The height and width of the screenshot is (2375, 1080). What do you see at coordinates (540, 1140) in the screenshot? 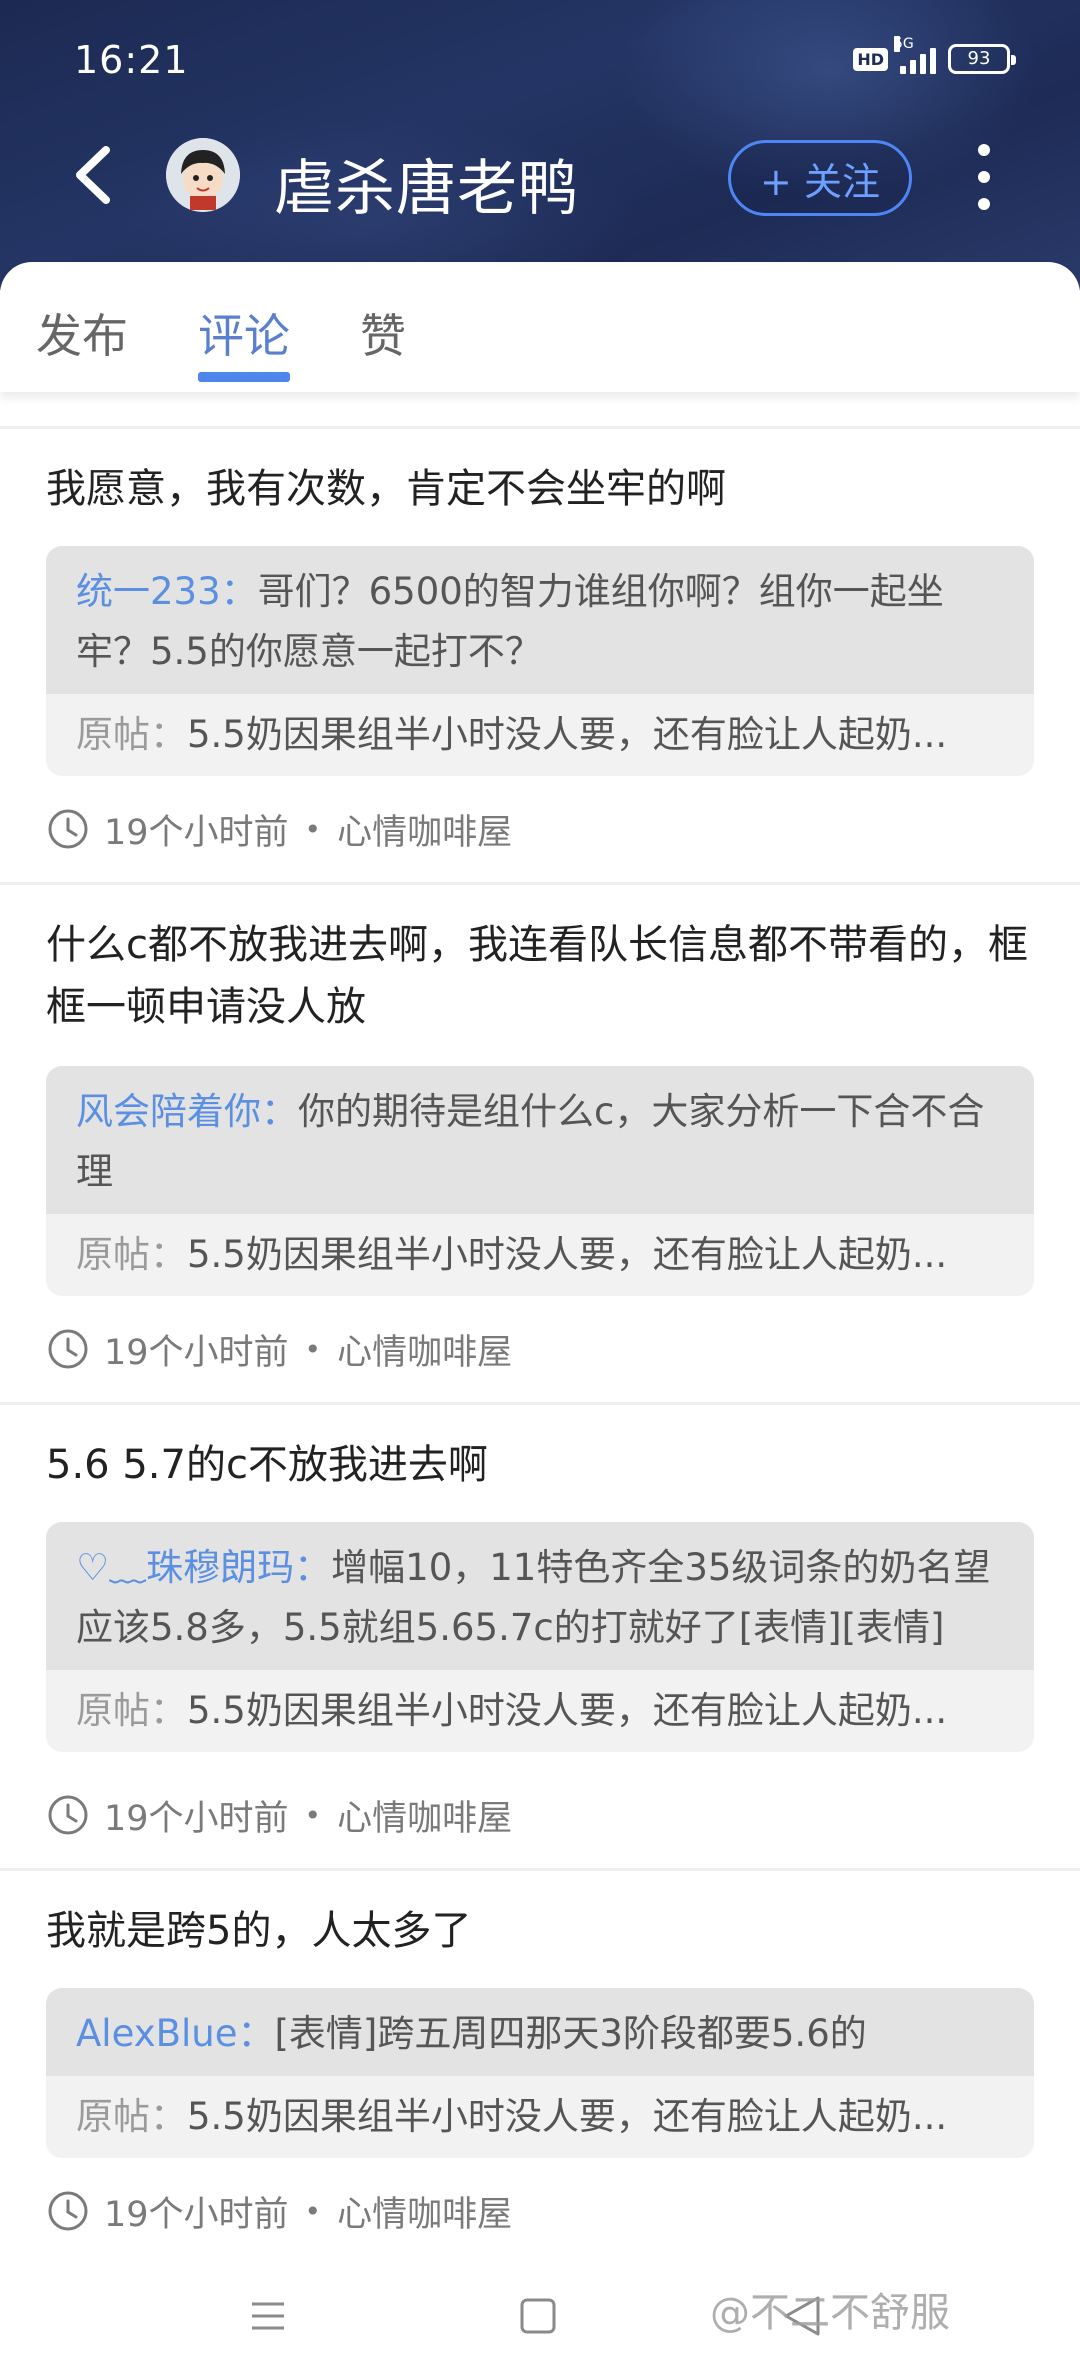
I see `quote-content: 风会陪着你：你的期待是组什么c，大家分析一下合不合理` at bounding box center [540, 1140].